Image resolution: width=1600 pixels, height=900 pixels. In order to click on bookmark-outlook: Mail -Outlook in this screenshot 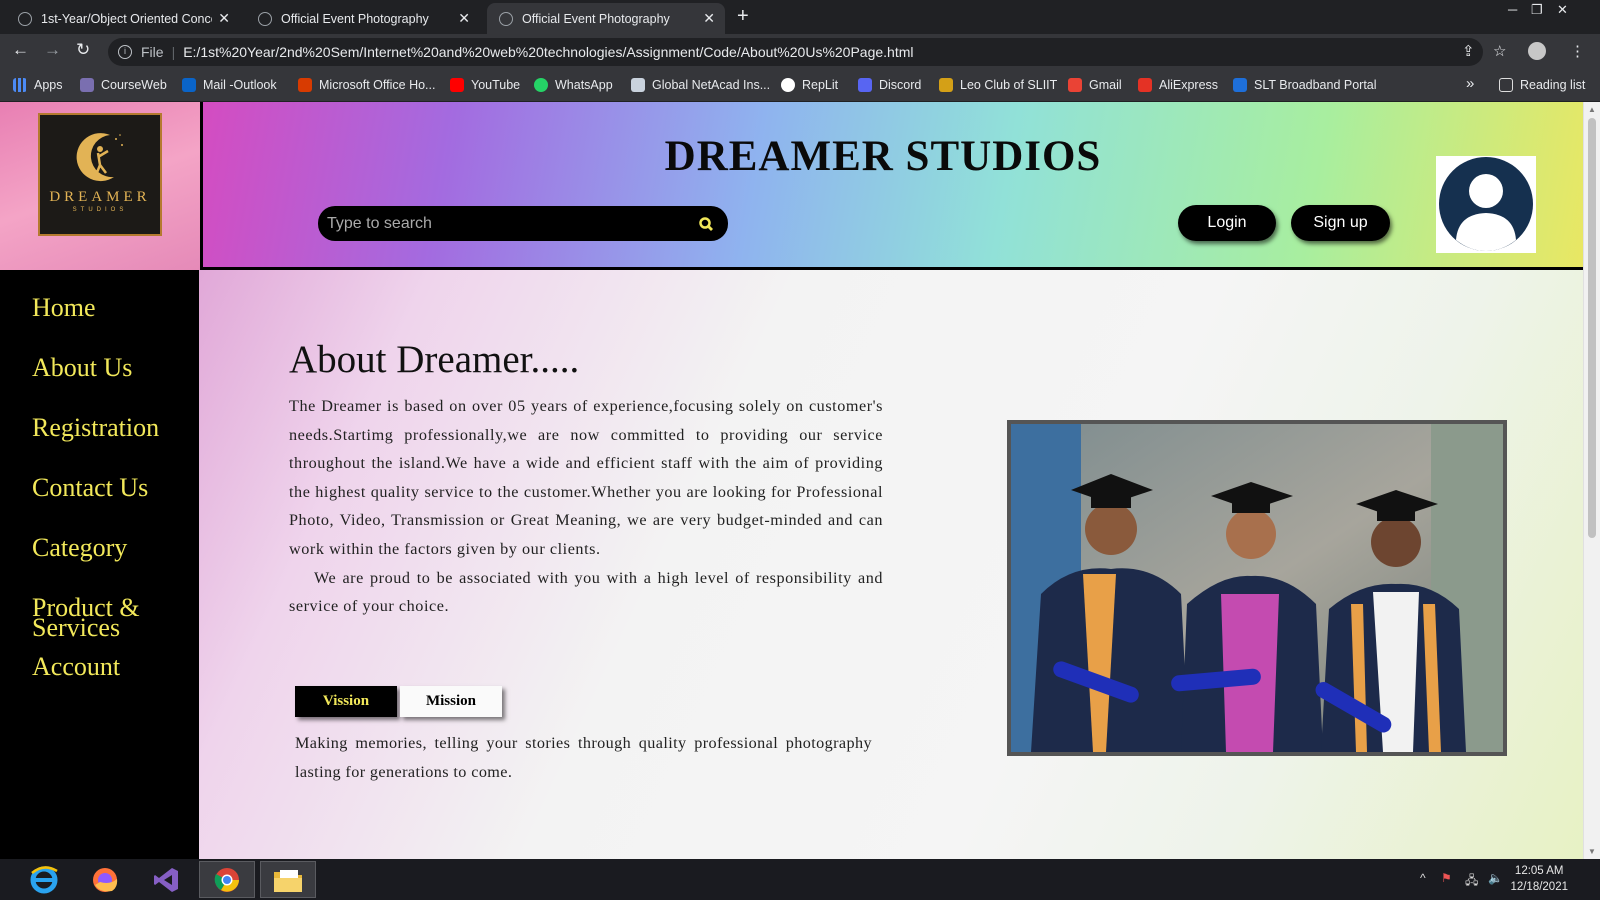, I will do `click(229, 85)`.